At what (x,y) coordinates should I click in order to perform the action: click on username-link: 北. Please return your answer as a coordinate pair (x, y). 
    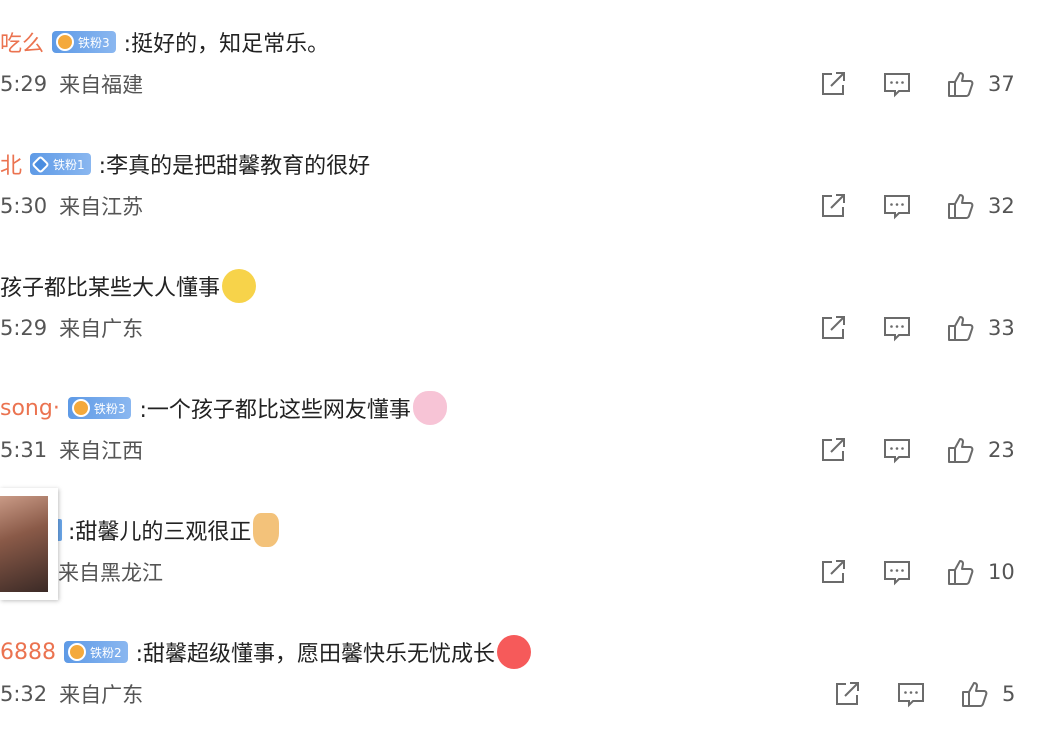
    Looking at the image, I should click on (11, 164).